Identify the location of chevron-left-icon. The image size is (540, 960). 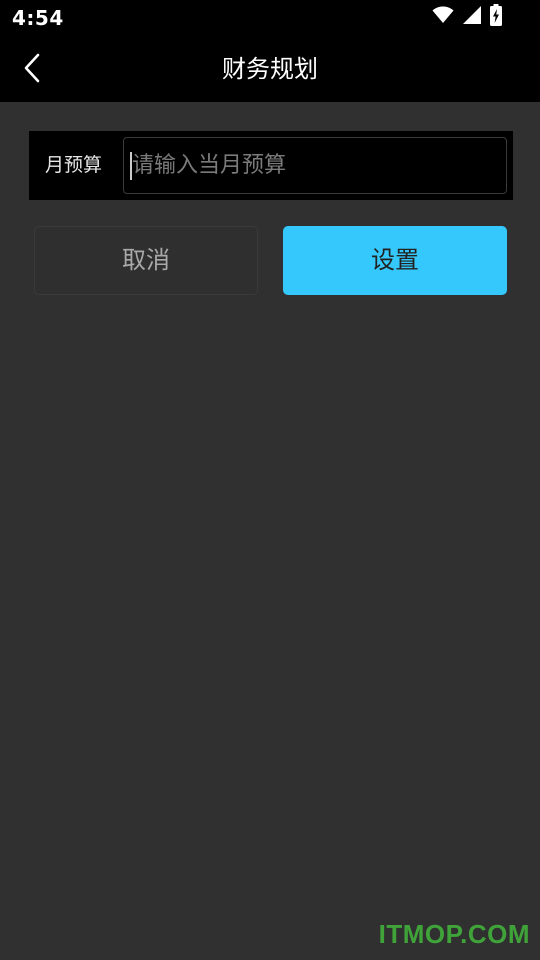
(32, 70).